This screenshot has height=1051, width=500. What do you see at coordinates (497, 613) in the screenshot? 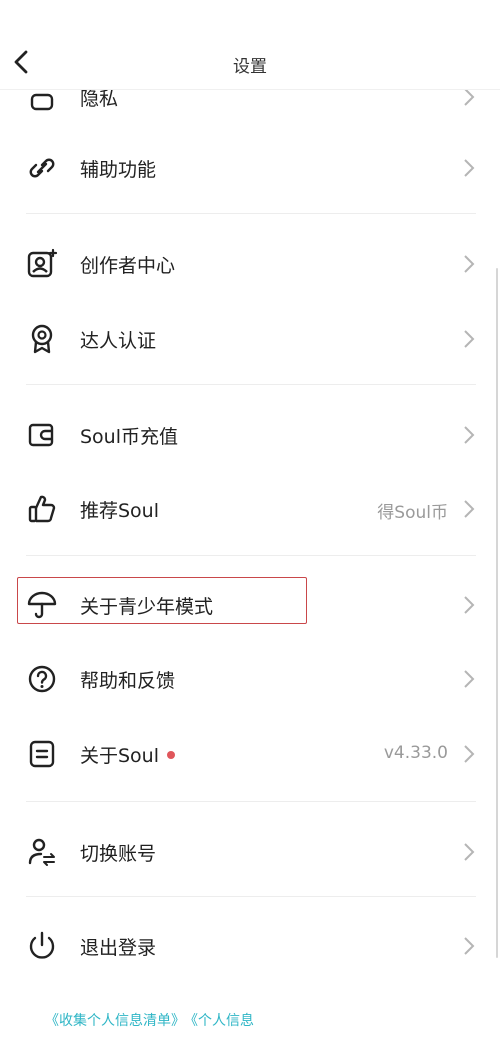
I see `scrollbar` at bounding box center [497, 613].